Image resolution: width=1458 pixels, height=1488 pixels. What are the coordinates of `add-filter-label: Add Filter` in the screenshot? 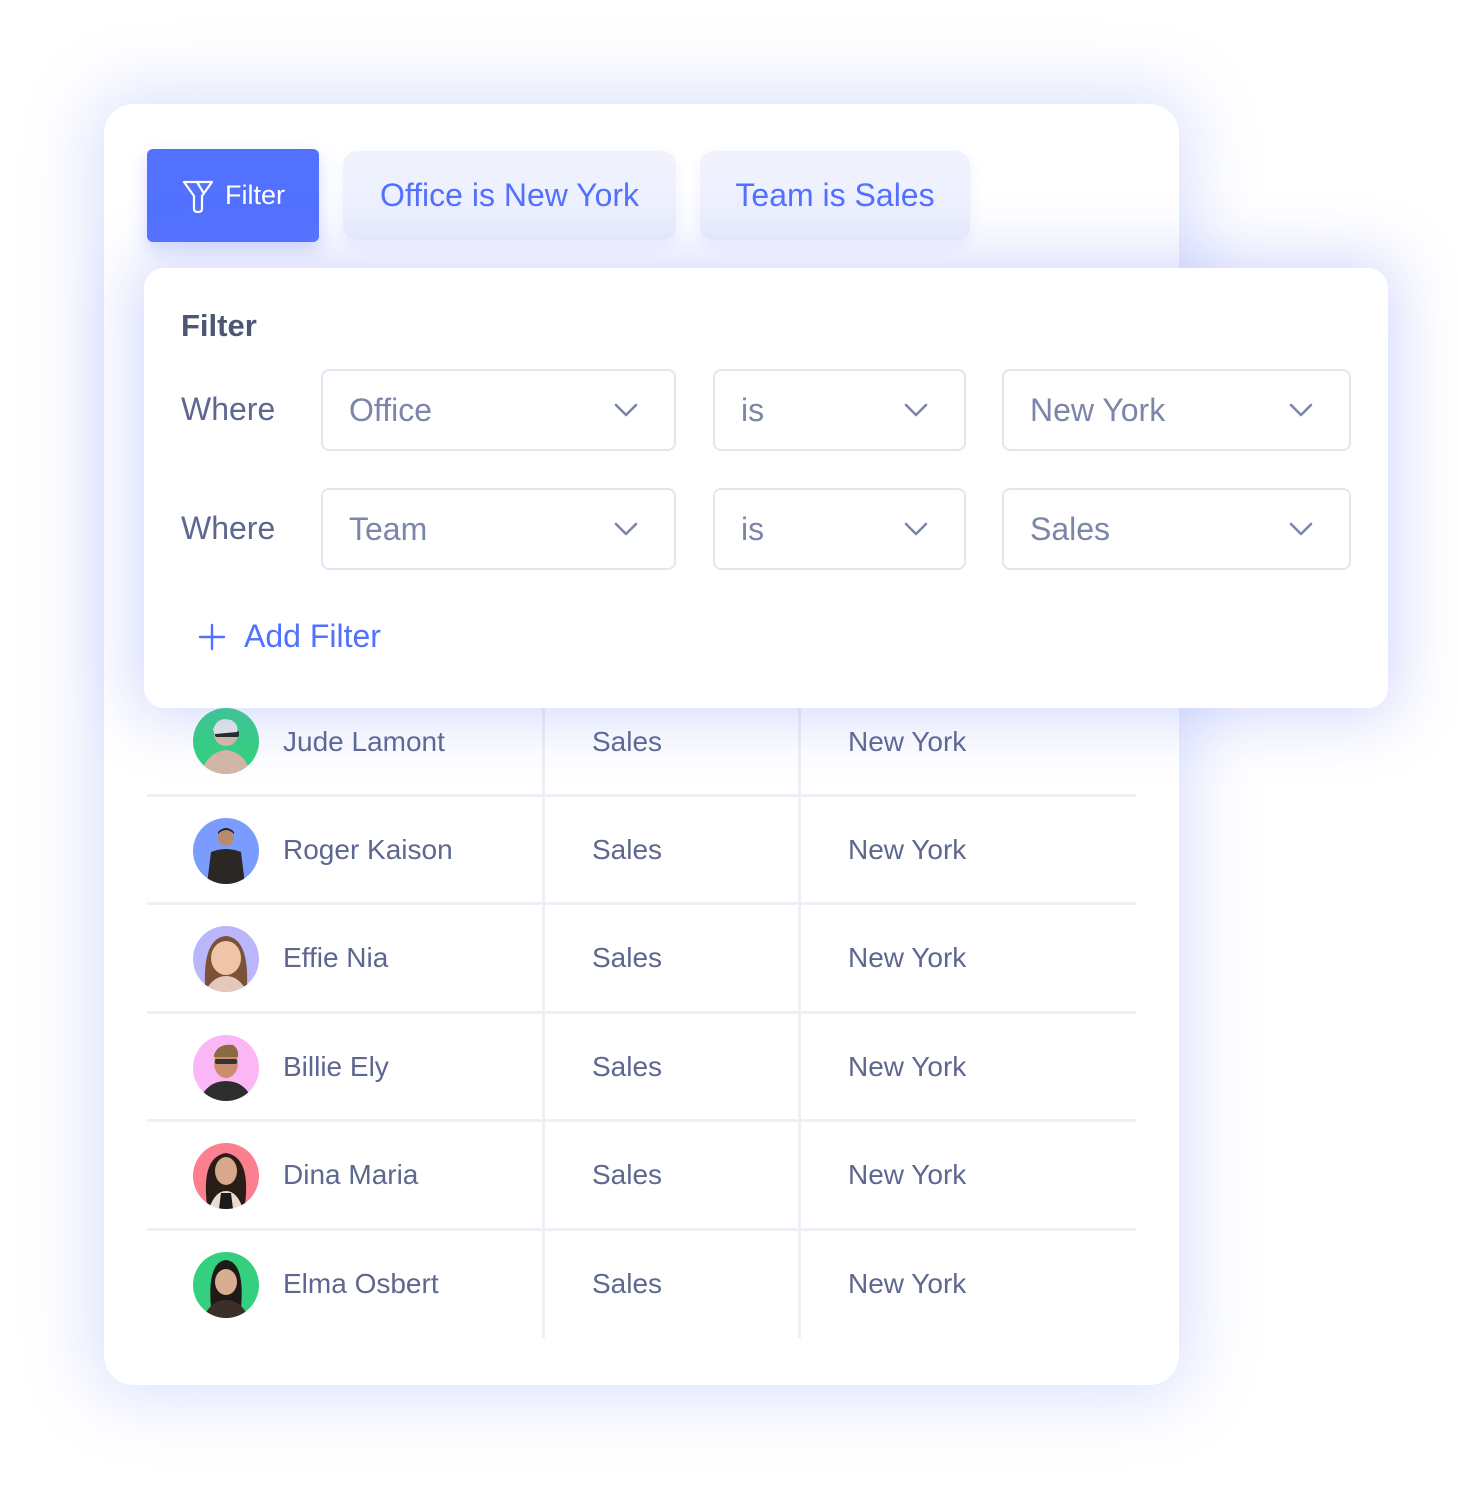 It's located at (312, 636).